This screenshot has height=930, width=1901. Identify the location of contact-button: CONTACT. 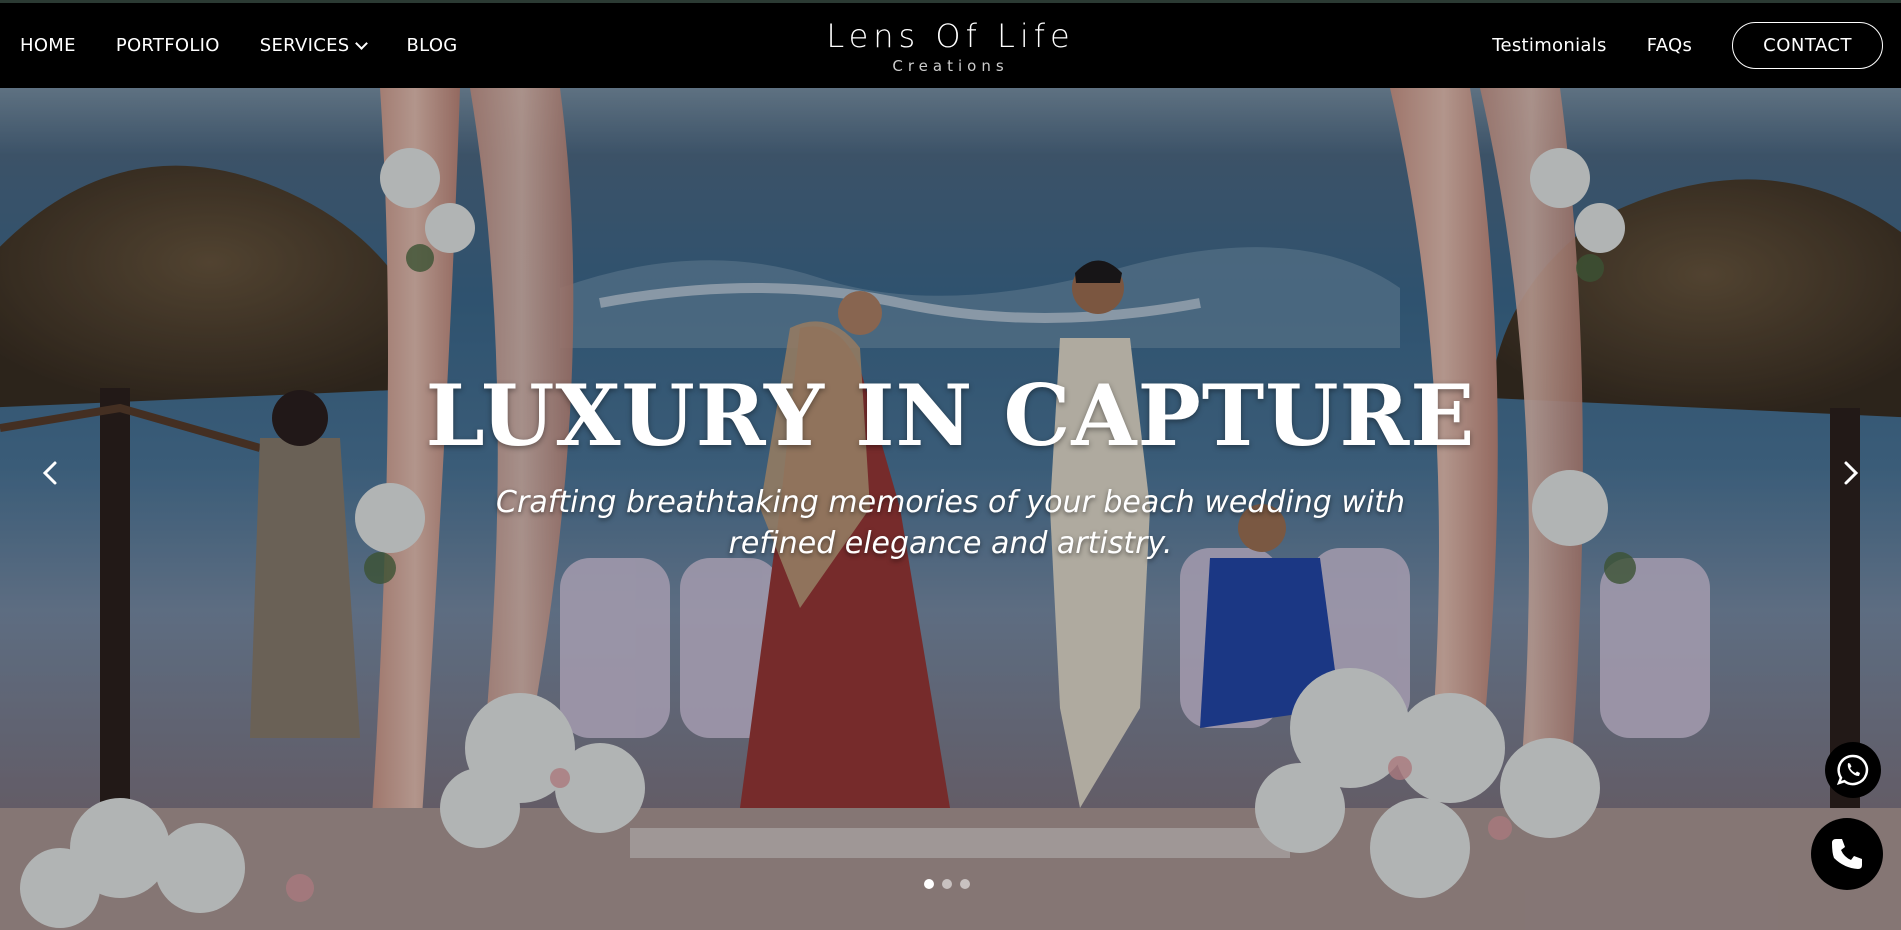
(1807, 45).